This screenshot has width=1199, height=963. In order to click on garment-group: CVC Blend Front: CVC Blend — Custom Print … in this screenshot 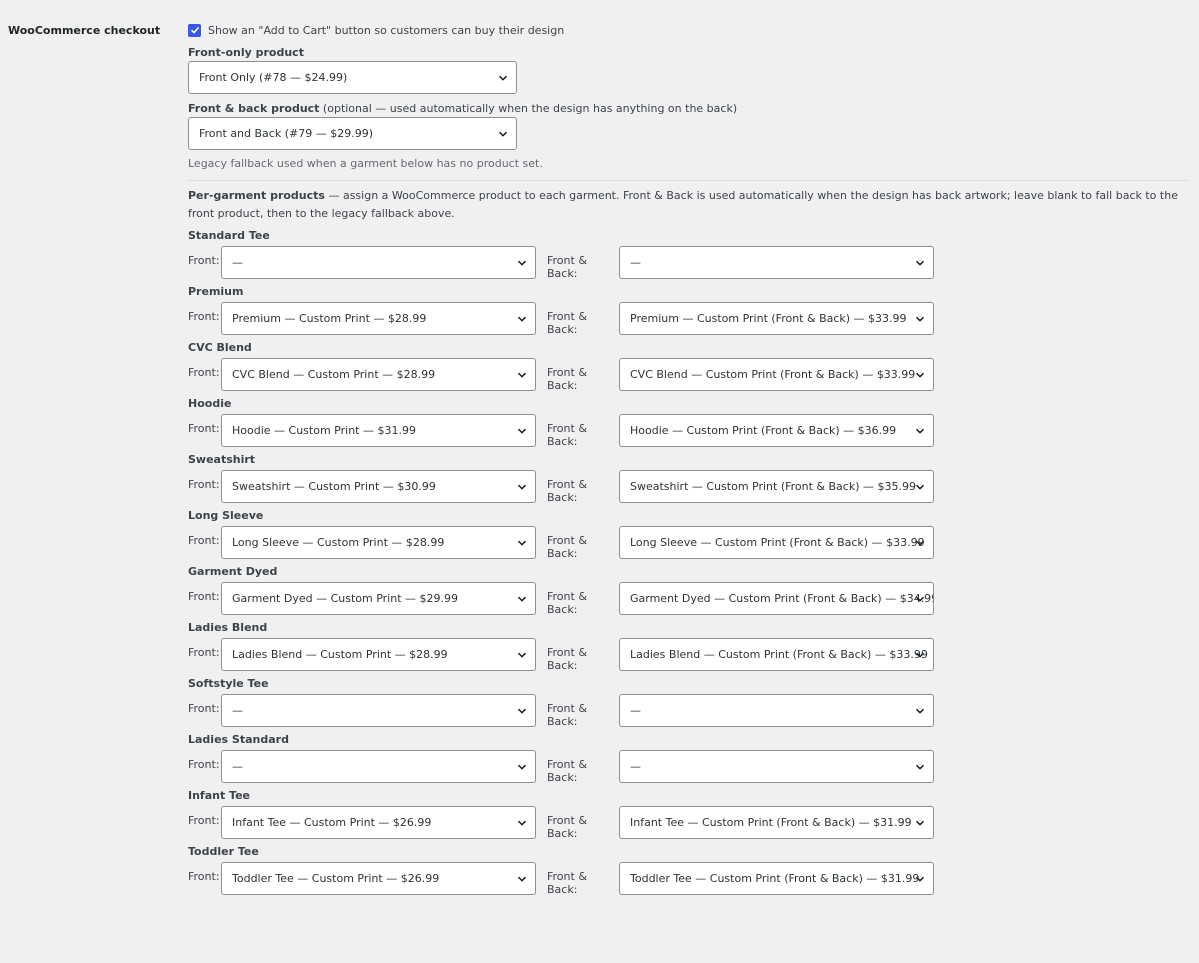, I will do `click(688, 366)`.